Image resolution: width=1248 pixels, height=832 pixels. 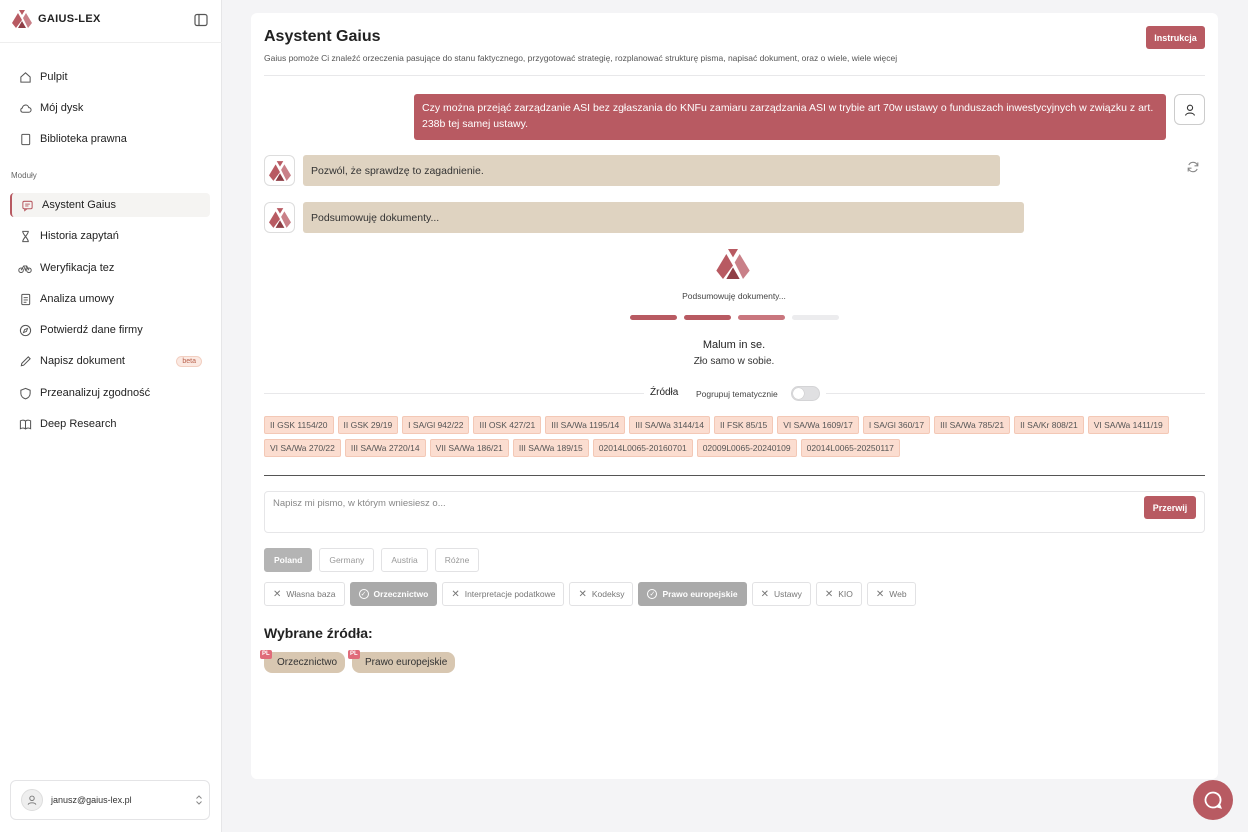 What do you see at coordinates (550, 448) in the screenshot?
I see `source-chip: III SA/Wa 189/15` at bounding box center [550, 448].